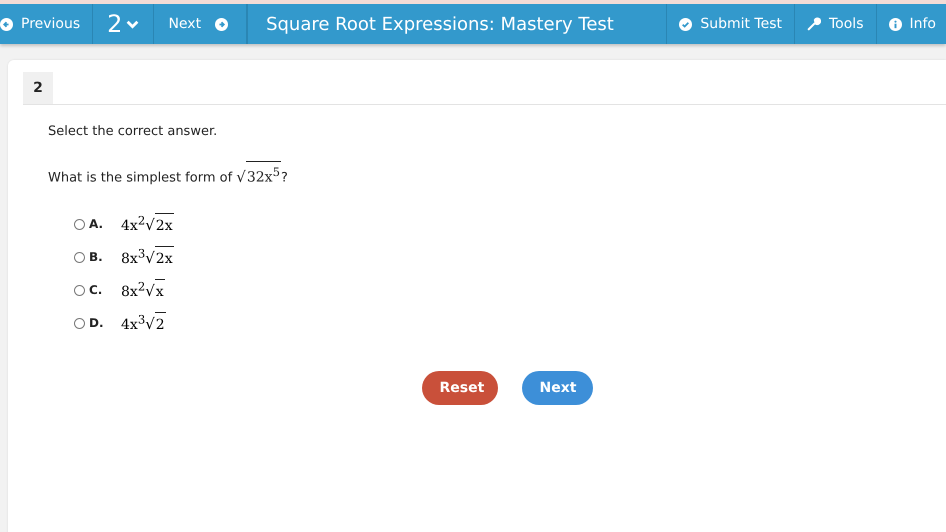  I want to click on question-selector: 2, so click(123, 24).